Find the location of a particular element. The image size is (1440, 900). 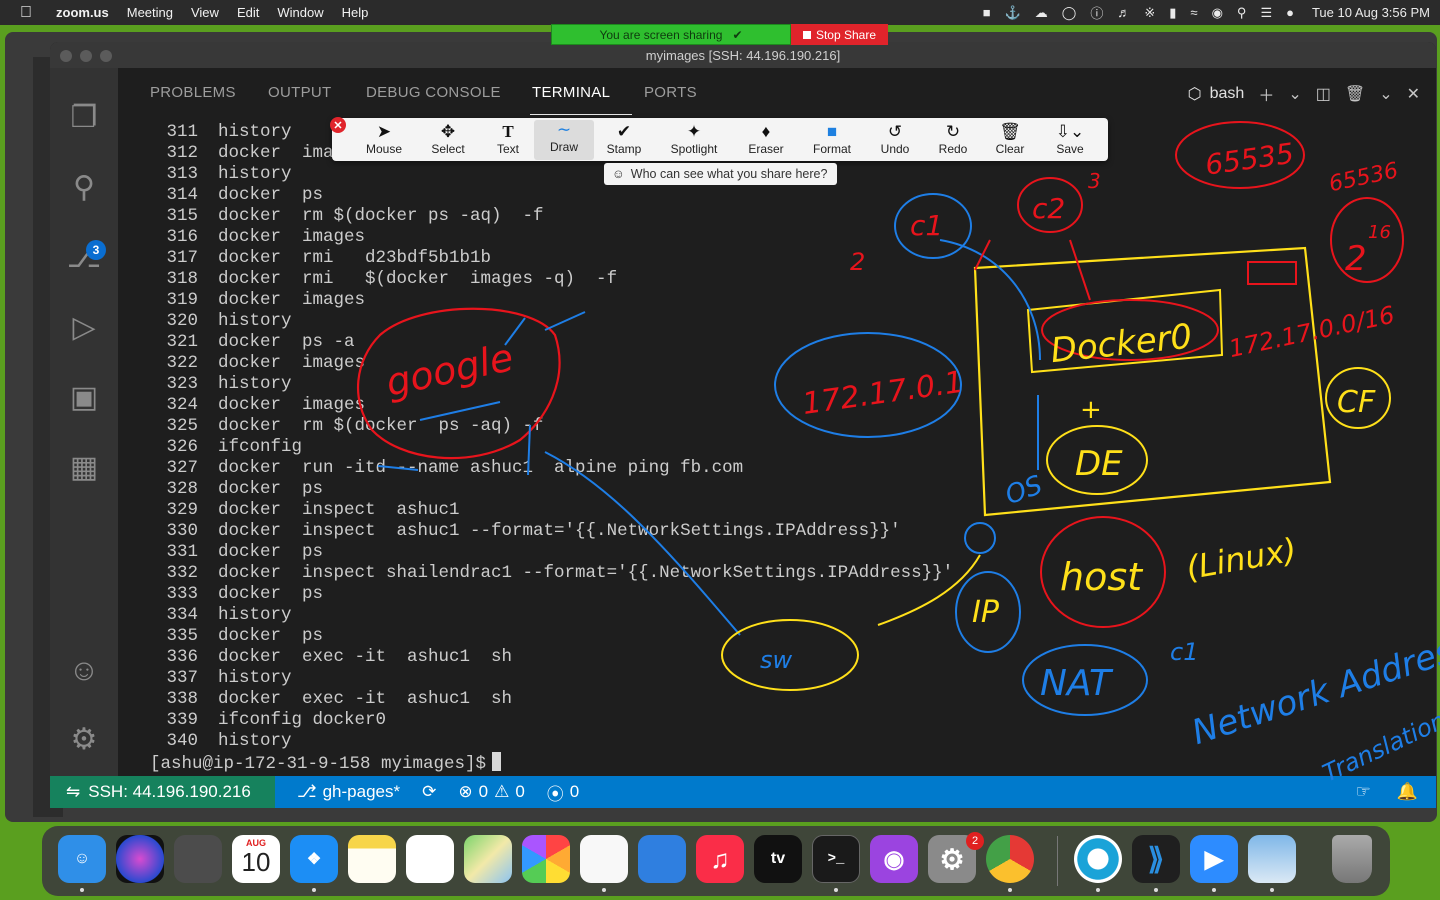

terminal-shell-selector: ⬡ bash is located at coordinates (1216, 94).